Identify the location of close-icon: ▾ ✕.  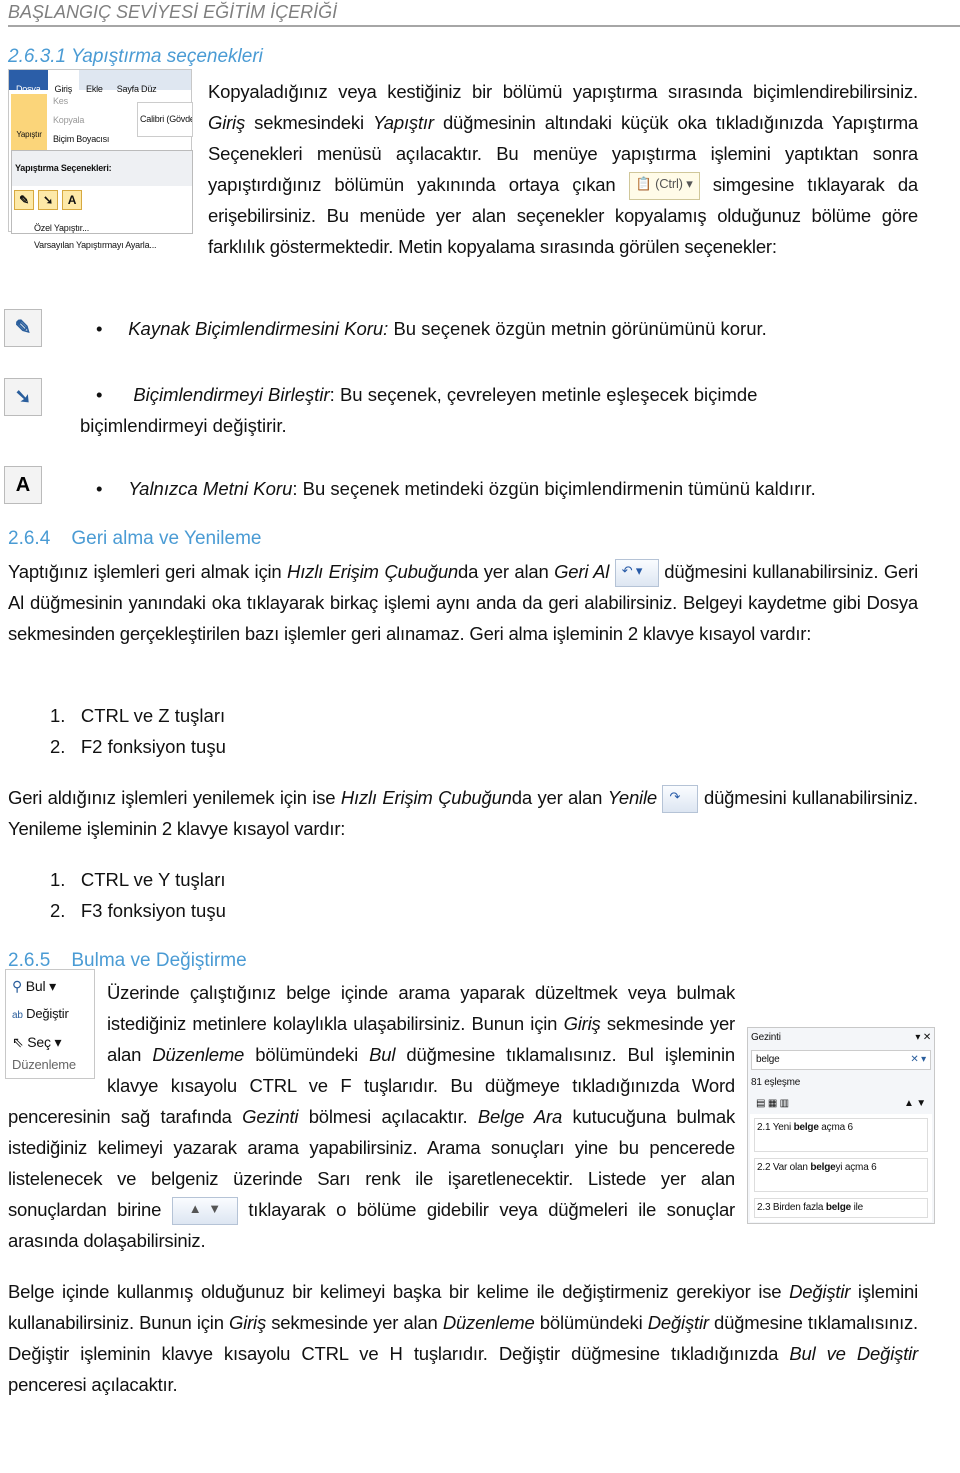
(923, 1037).